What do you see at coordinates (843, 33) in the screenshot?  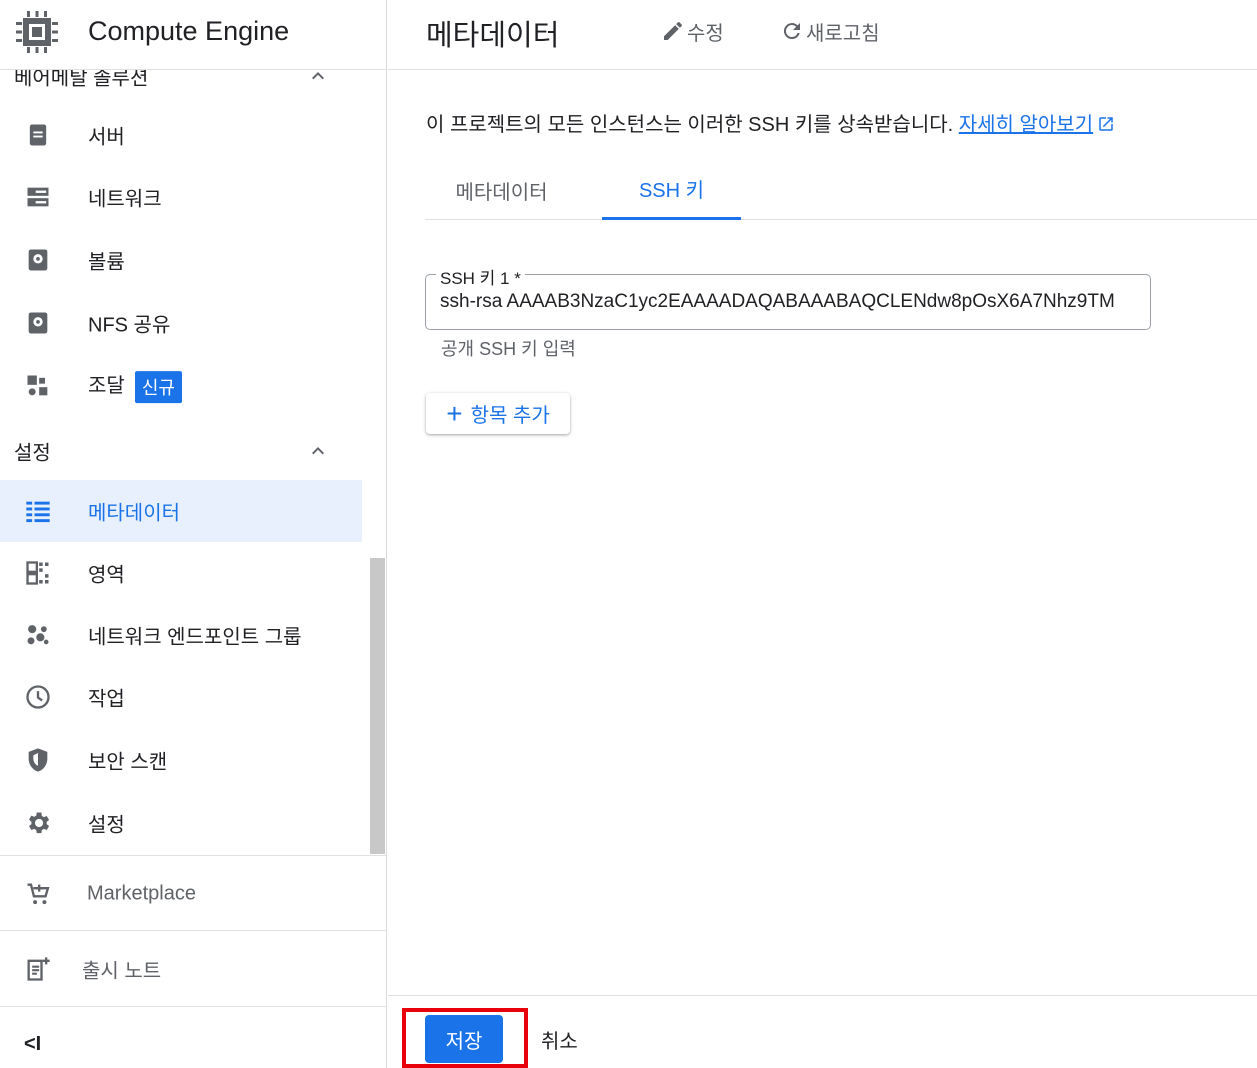 I see `refresh-label: 새로고침` at bounding box center [843, 33].